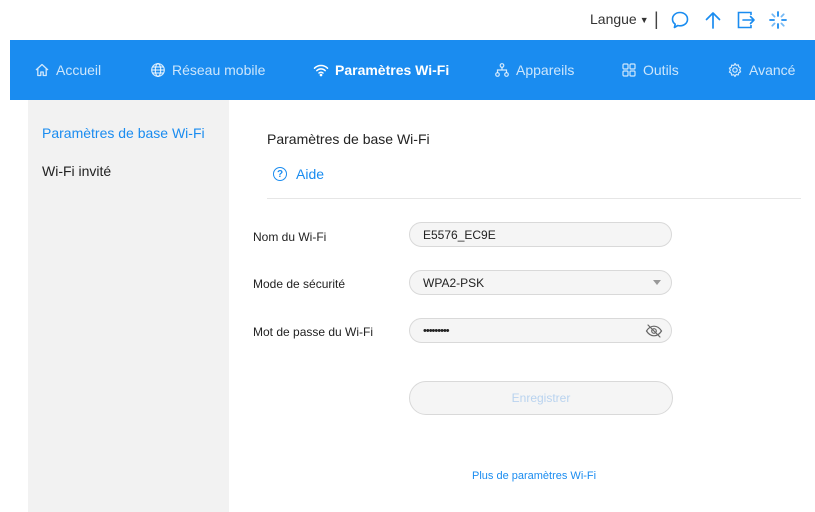 This screenshot has height=512, width=815. What do you see at coordinates (661, 70) in the screenshot?
I see `nav-label: Outils` at bounding box center [661, 70].